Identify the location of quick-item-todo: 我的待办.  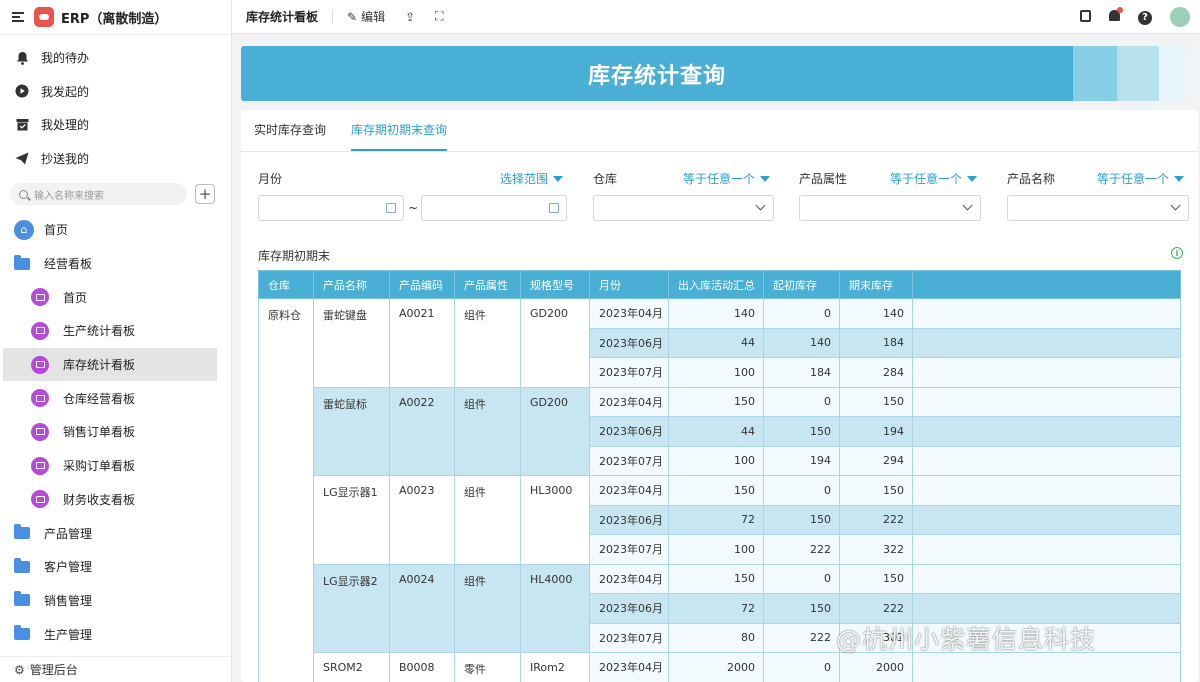
(115, 58).